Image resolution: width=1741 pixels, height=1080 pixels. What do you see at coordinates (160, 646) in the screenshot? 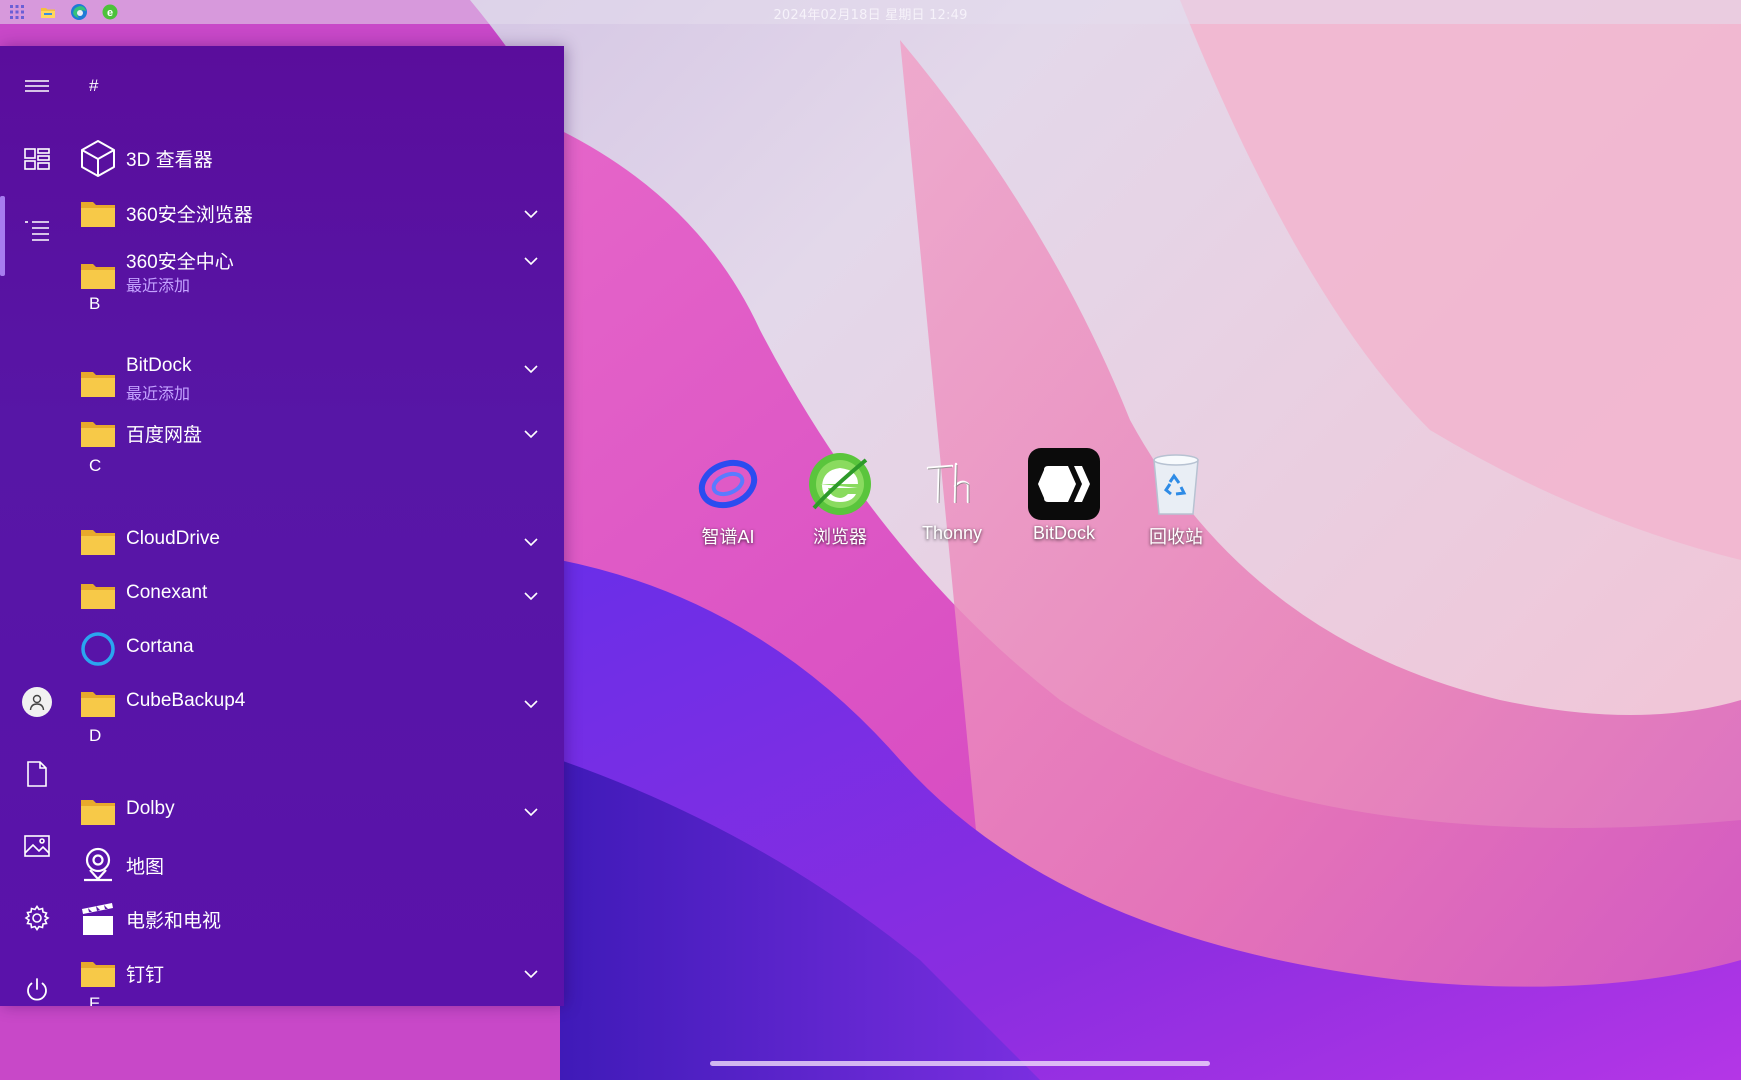
I see `app-label: Cortana` at bounding box center [160, 646].